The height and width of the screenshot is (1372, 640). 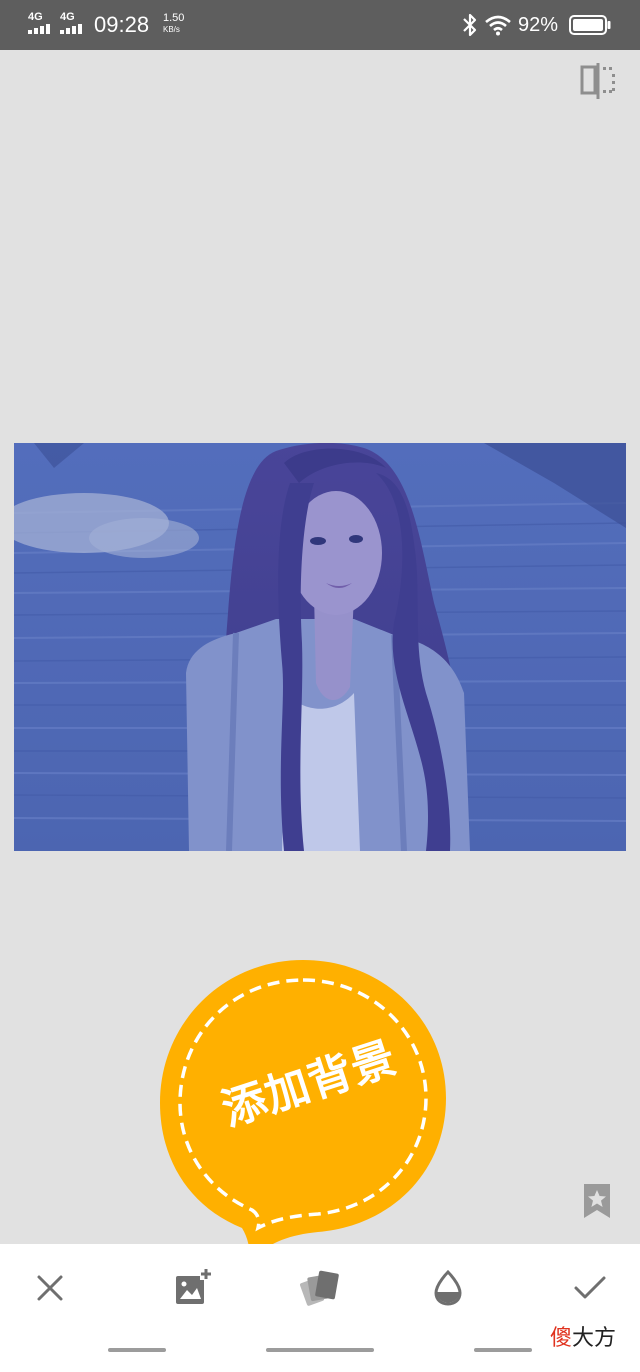 I want to click on network-speed: 1.50 KB/s, so click(x=173, y=24).